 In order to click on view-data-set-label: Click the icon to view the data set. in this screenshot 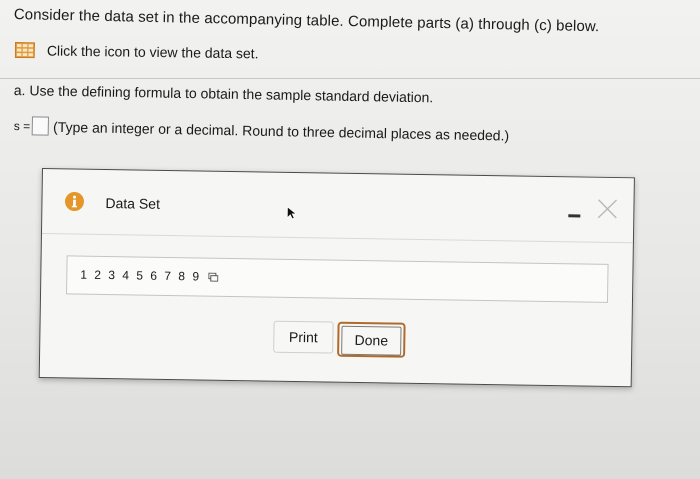, I will do `click(153, 51)`.